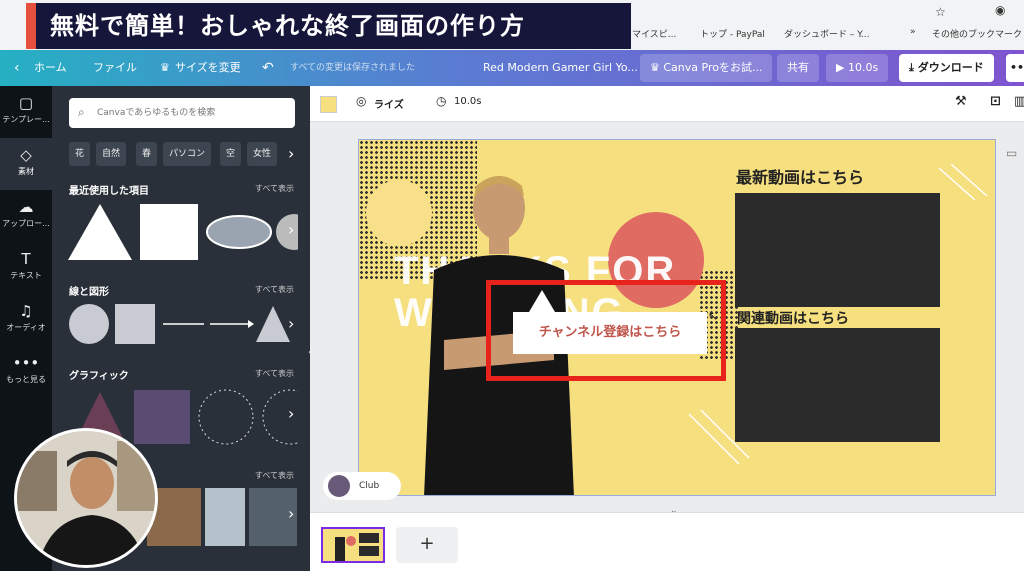  Describe the element at coordinates (467, 101) in the screenshot. I see `duration-button: 10.0s` at that location.